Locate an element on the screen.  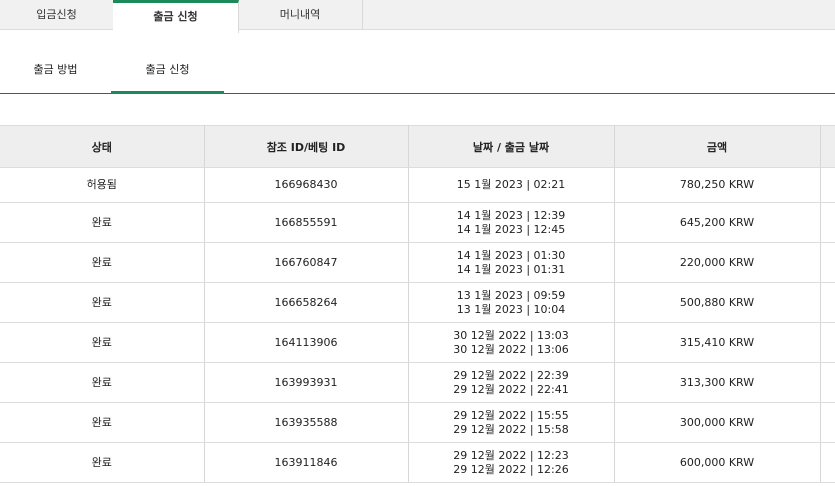
tab-withdraw-request: 출금 신청 is located at coordinates (176, 16).